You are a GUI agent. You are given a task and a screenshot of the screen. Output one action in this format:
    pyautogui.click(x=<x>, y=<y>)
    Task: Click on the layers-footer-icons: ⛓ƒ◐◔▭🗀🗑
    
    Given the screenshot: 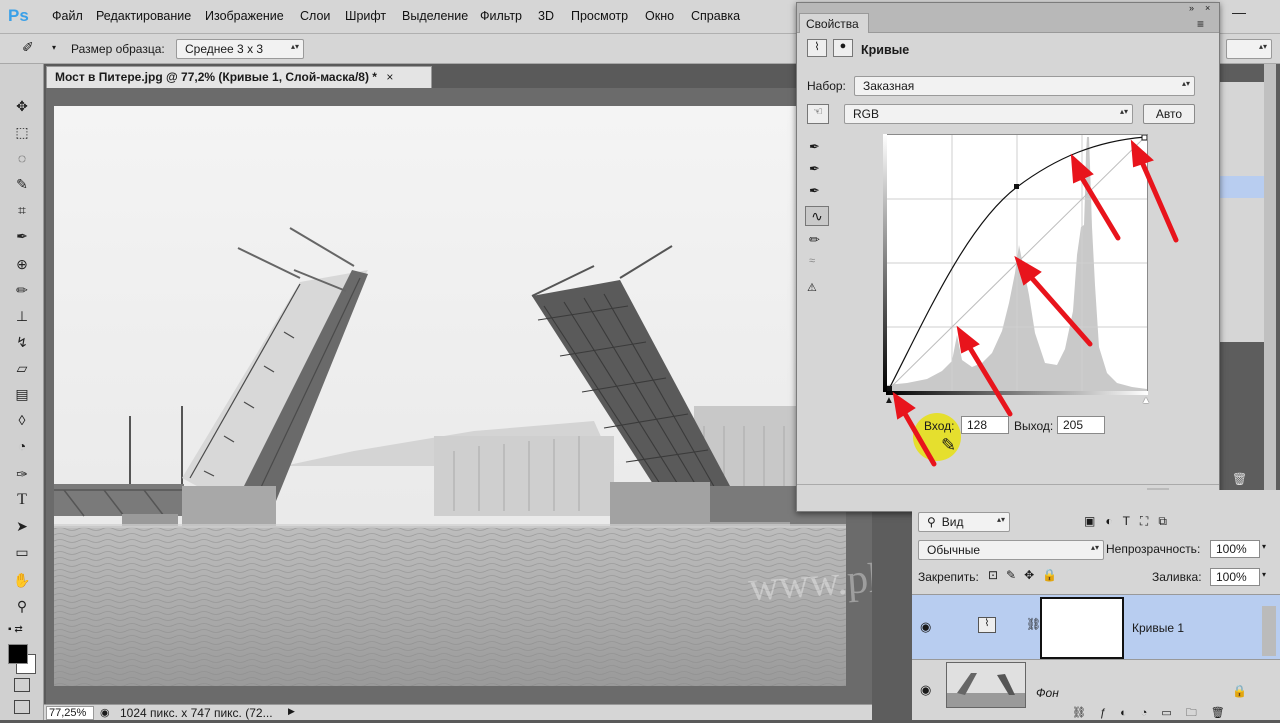 What is the action you would take?
    pyautogui.click(x=1155, y=713)
    